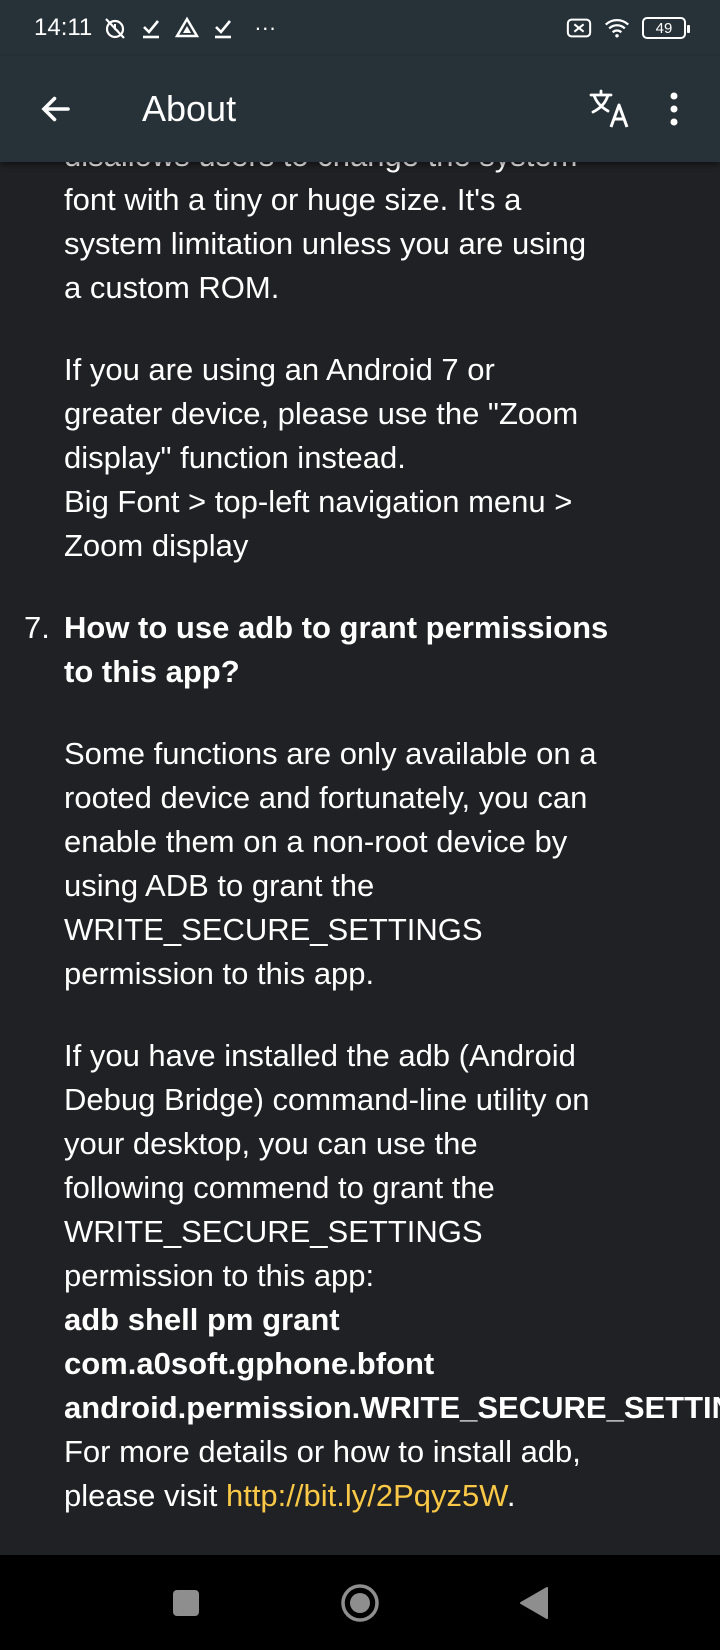 The height and width of the screenshot is (1650, 720). Describe the element at coordinates (293, 199) in the screenshot. I see `text-line: font with a tiny or huge size. It's a` at that location.